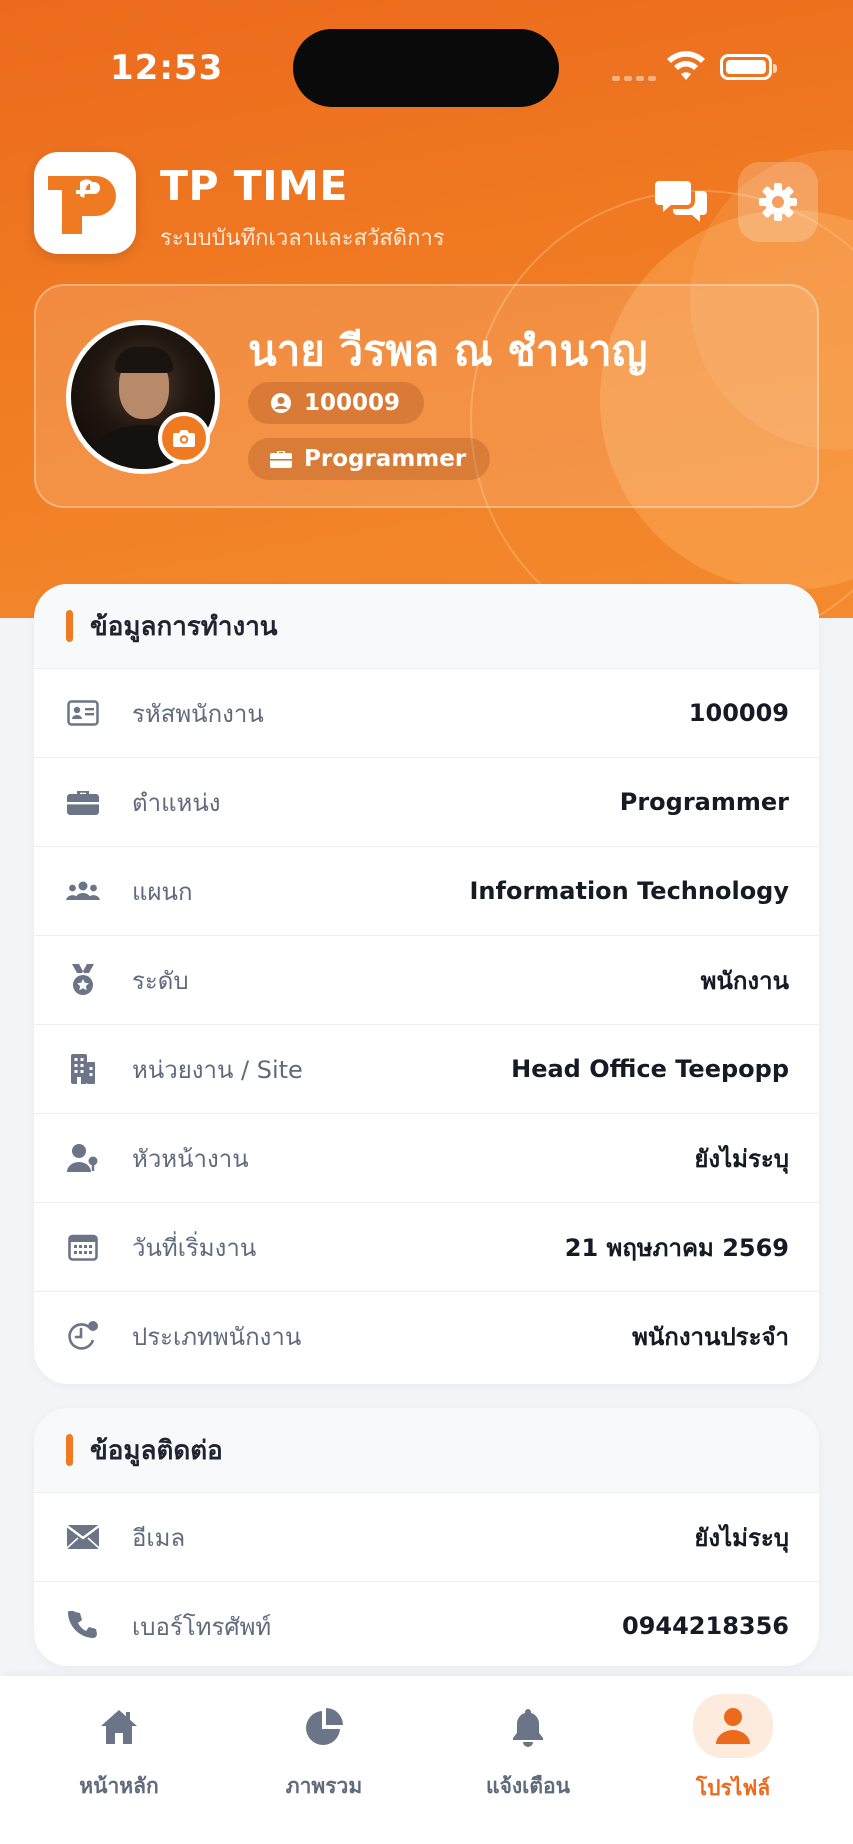  I want to click on nav-item-profile: โปรไฟล์, so click(733, 1759).